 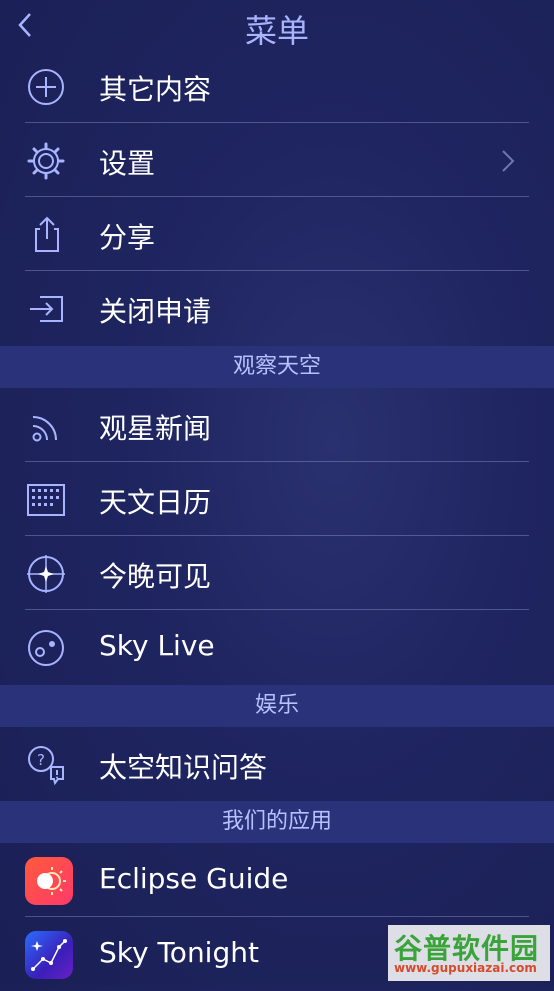 What do you see at coordinates (155, 576) in the screenshot?
I see `menu-item-label: 今晚可见` at bounding box center [155, 576].